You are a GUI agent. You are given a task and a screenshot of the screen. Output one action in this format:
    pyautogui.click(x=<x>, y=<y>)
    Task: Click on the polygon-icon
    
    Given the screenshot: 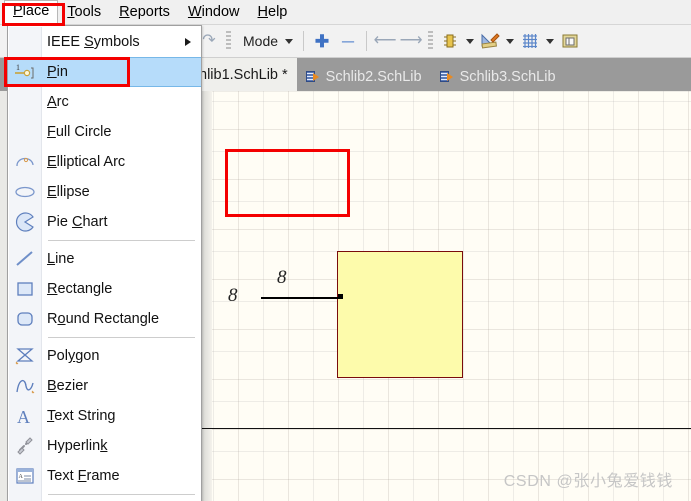 What is the action you would take?
    pyautogui.click(x=25, y=356)
    